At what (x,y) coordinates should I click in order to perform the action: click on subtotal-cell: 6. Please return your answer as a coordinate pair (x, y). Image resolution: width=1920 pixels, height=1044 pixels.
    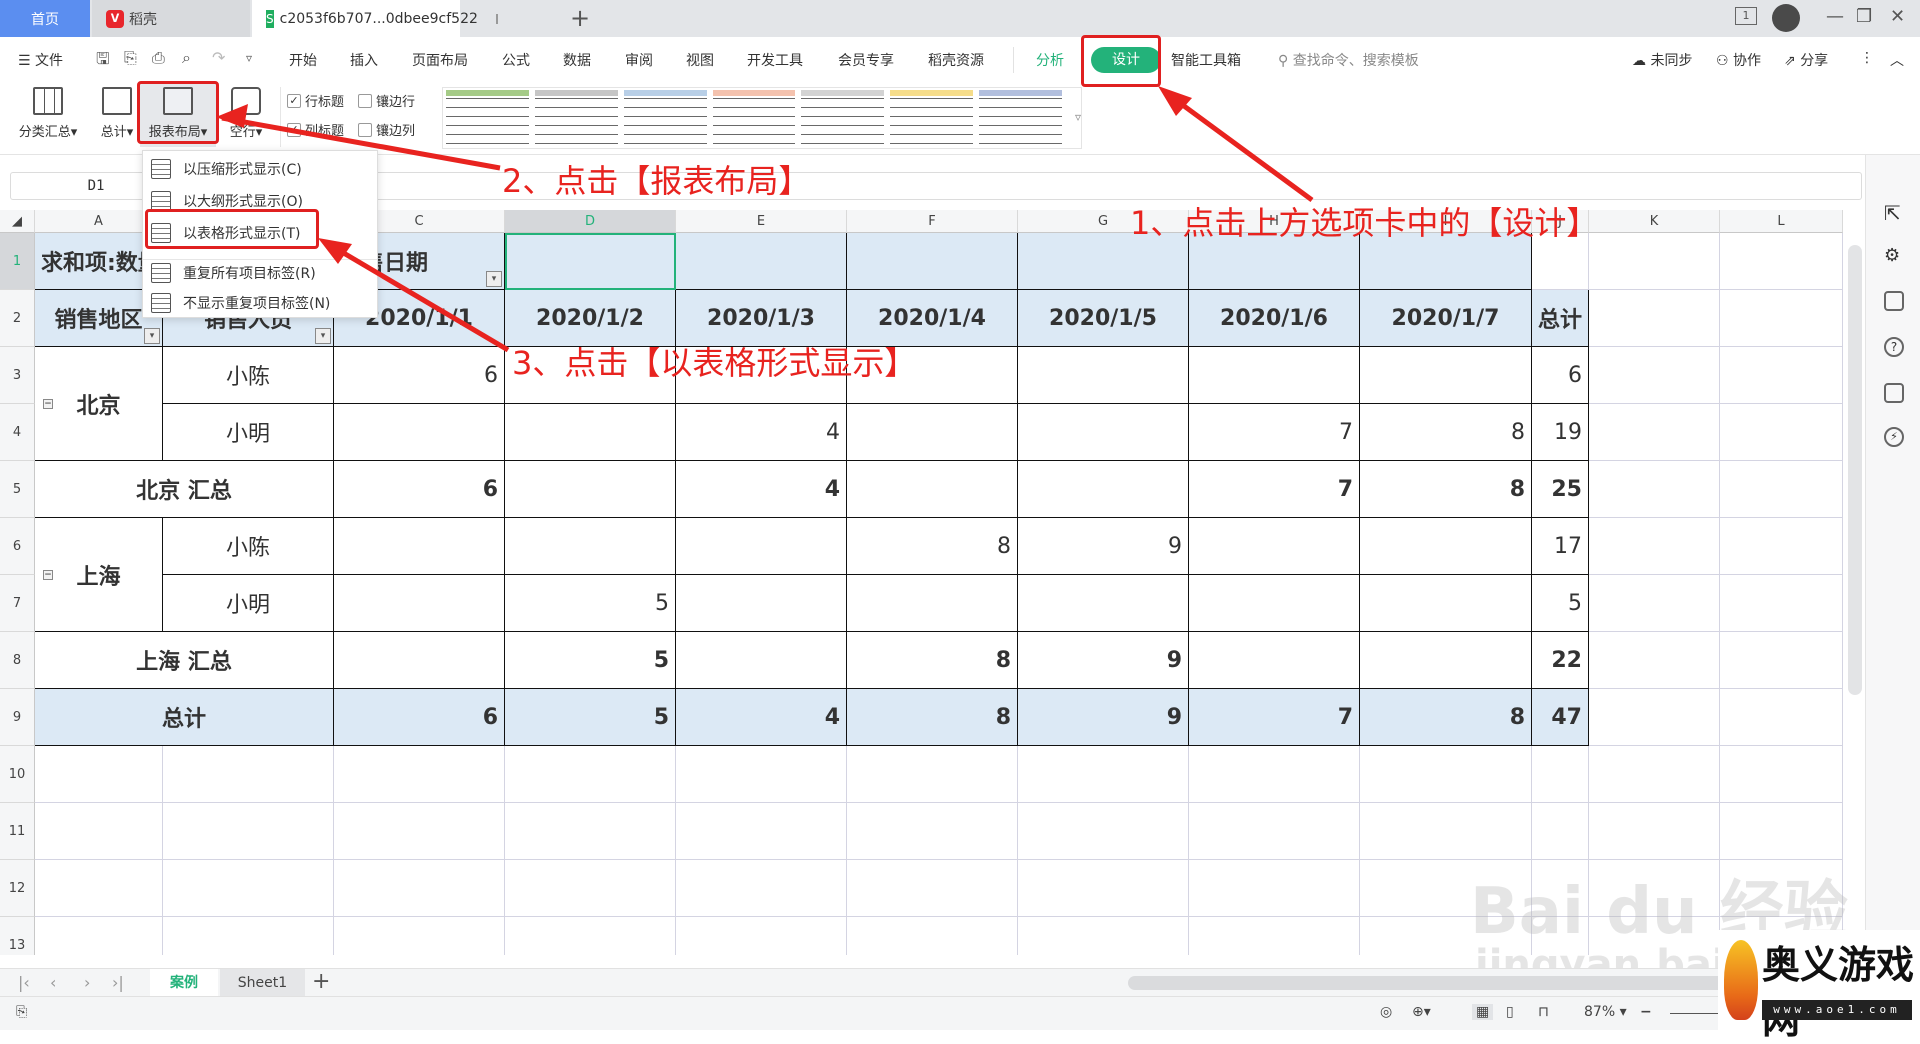
    Looking at the image, I should click on (419, 489).